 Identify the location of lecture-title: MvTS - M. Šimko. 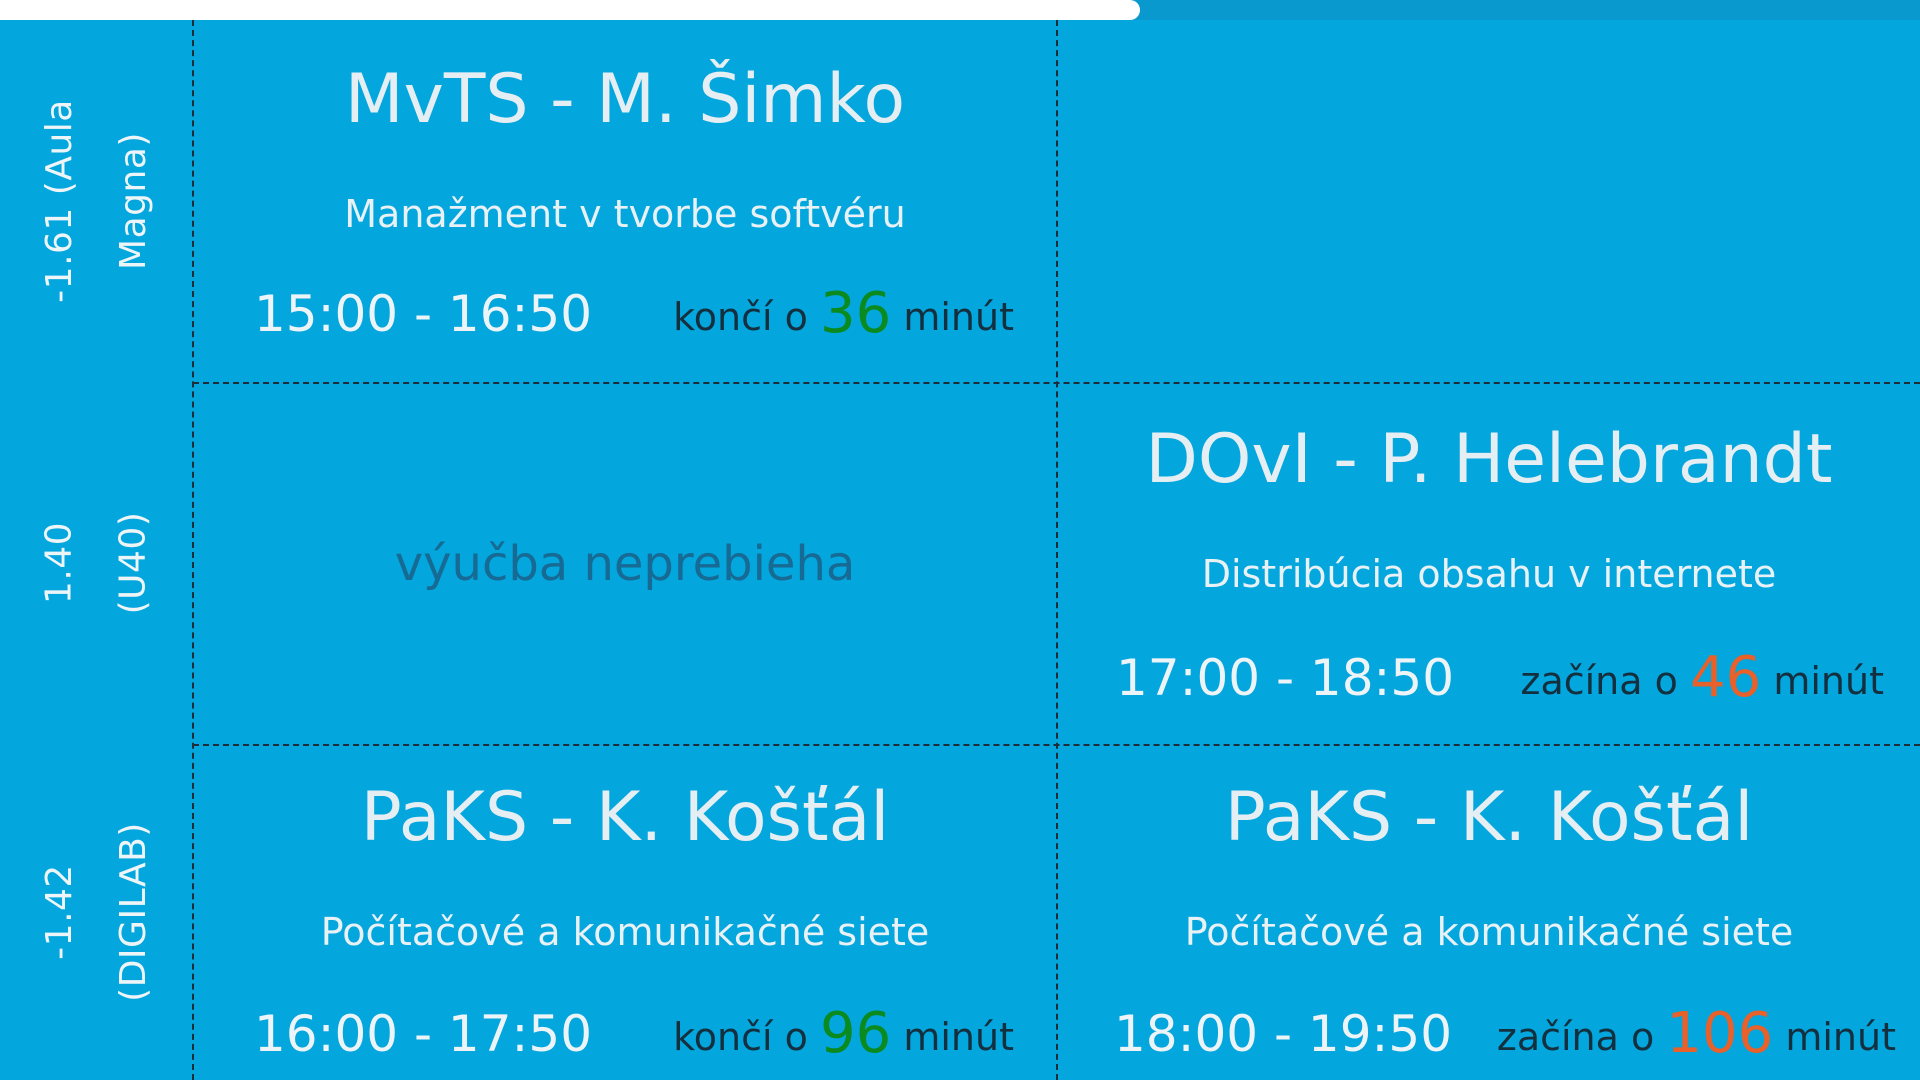
(625, 99).